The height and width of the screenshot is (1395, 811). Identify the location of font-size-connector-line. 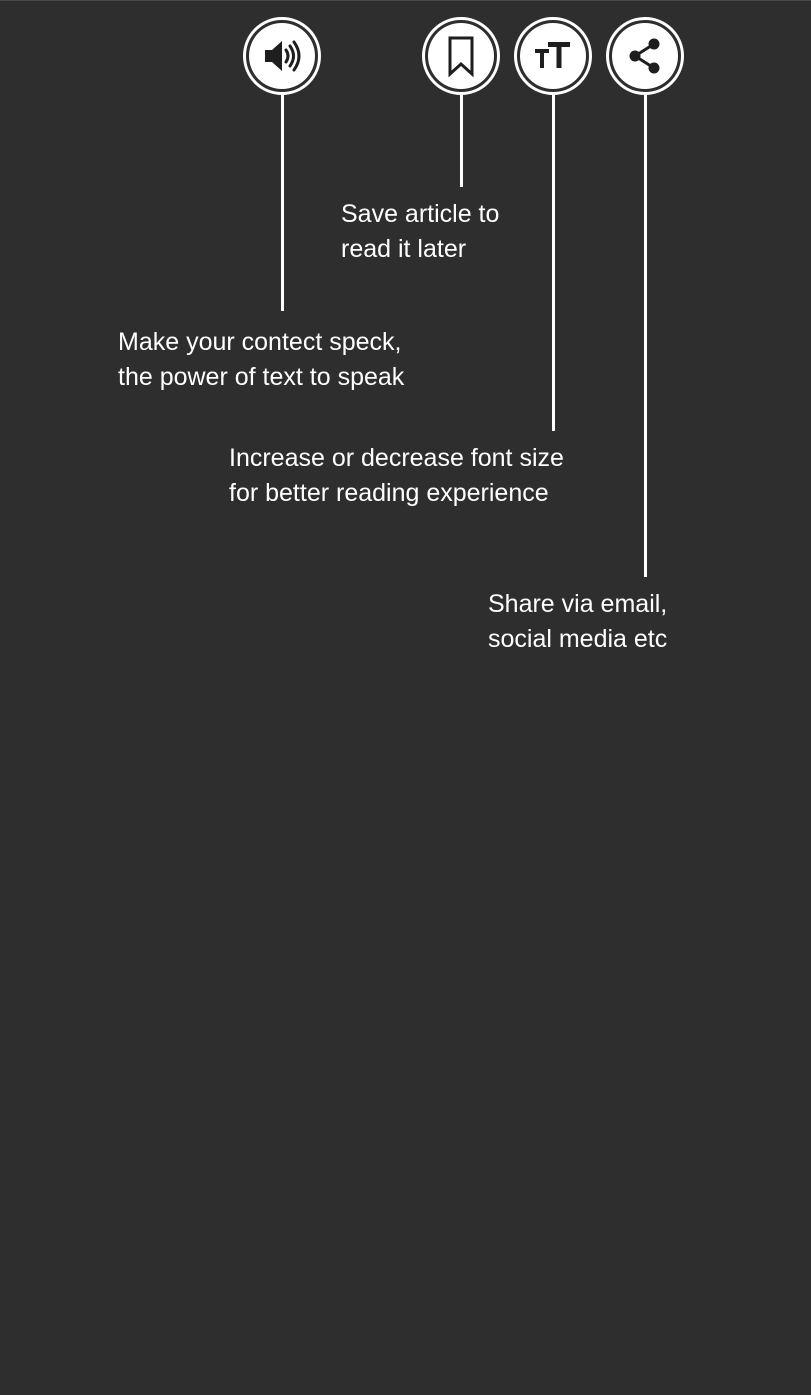
(553, 263).